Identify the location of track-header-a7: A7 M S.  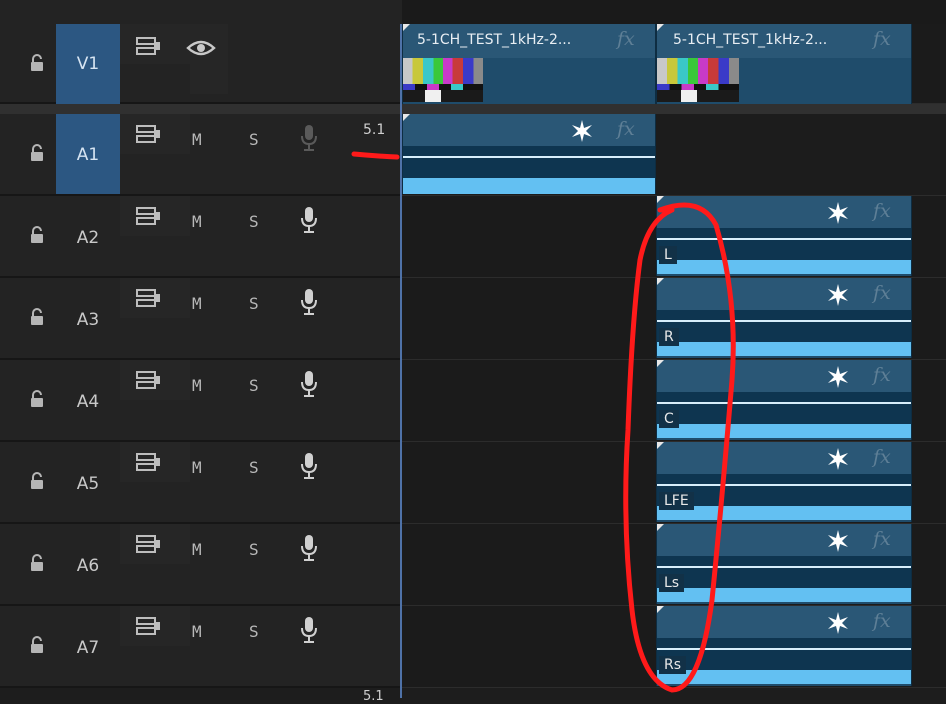
(200, 647).